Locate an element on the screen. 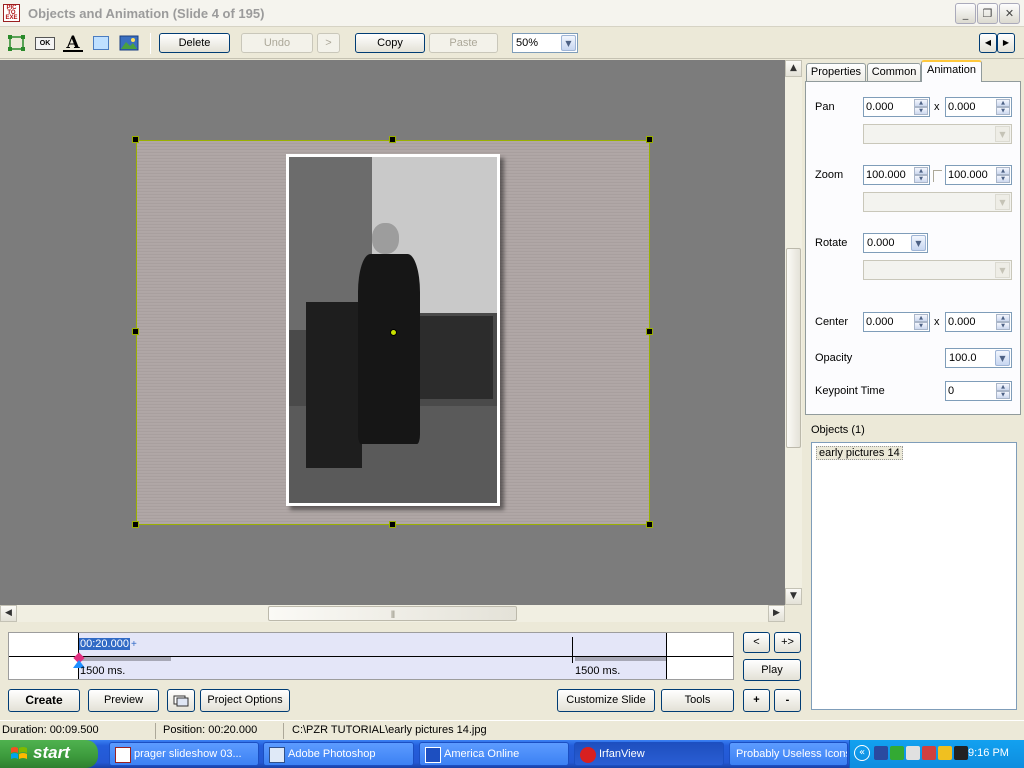  copy-button: Copy is located at coordinates (390, 43).